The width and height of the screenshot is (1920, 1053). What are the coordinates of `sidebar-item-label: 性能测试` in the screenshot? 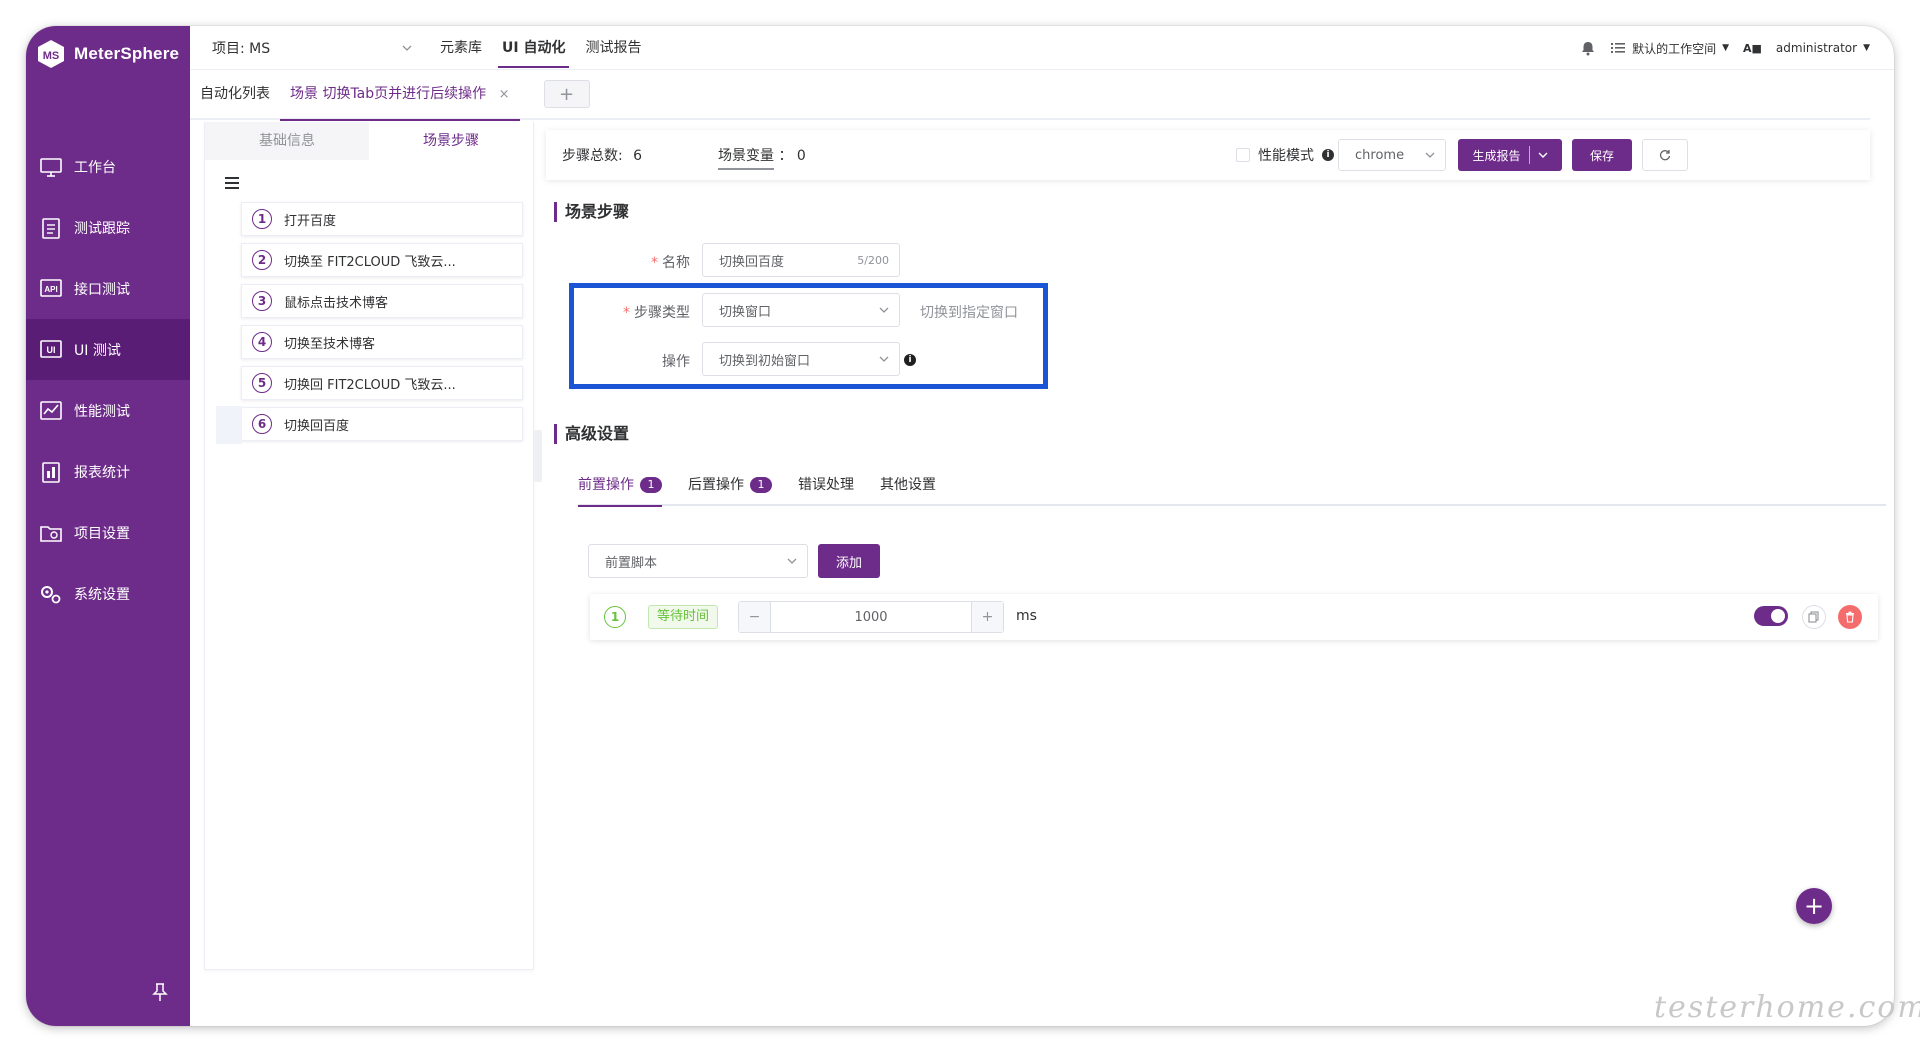 It's located at (102, 411).